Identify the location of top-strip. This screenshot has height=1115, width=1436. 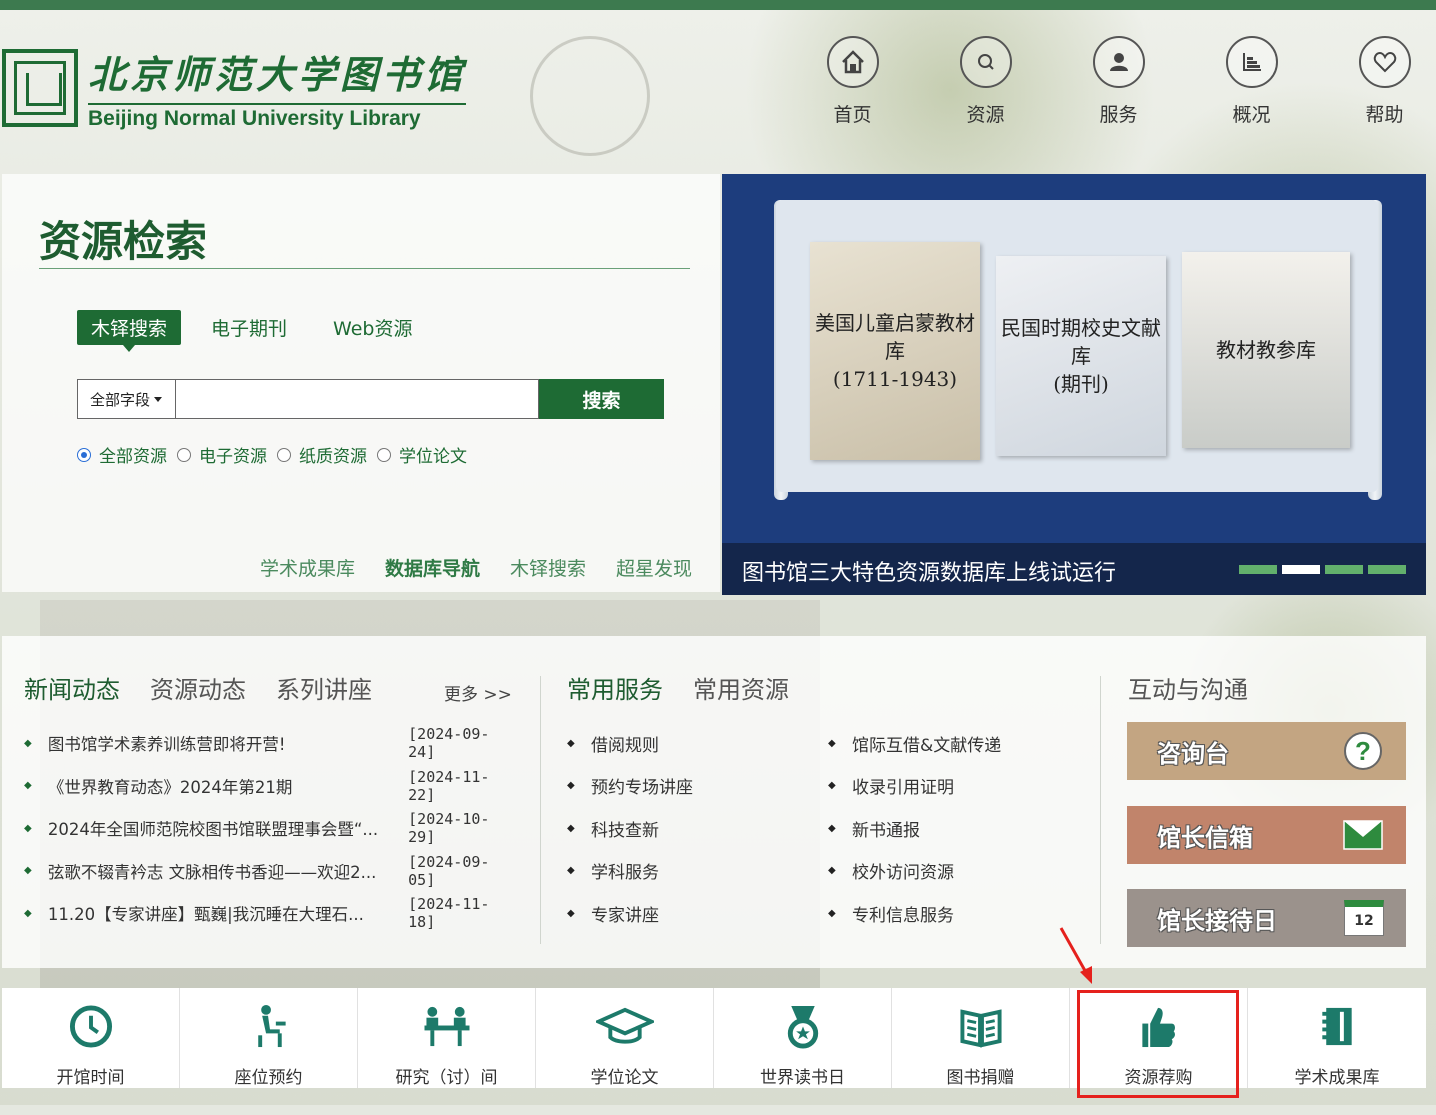
(718, 5).